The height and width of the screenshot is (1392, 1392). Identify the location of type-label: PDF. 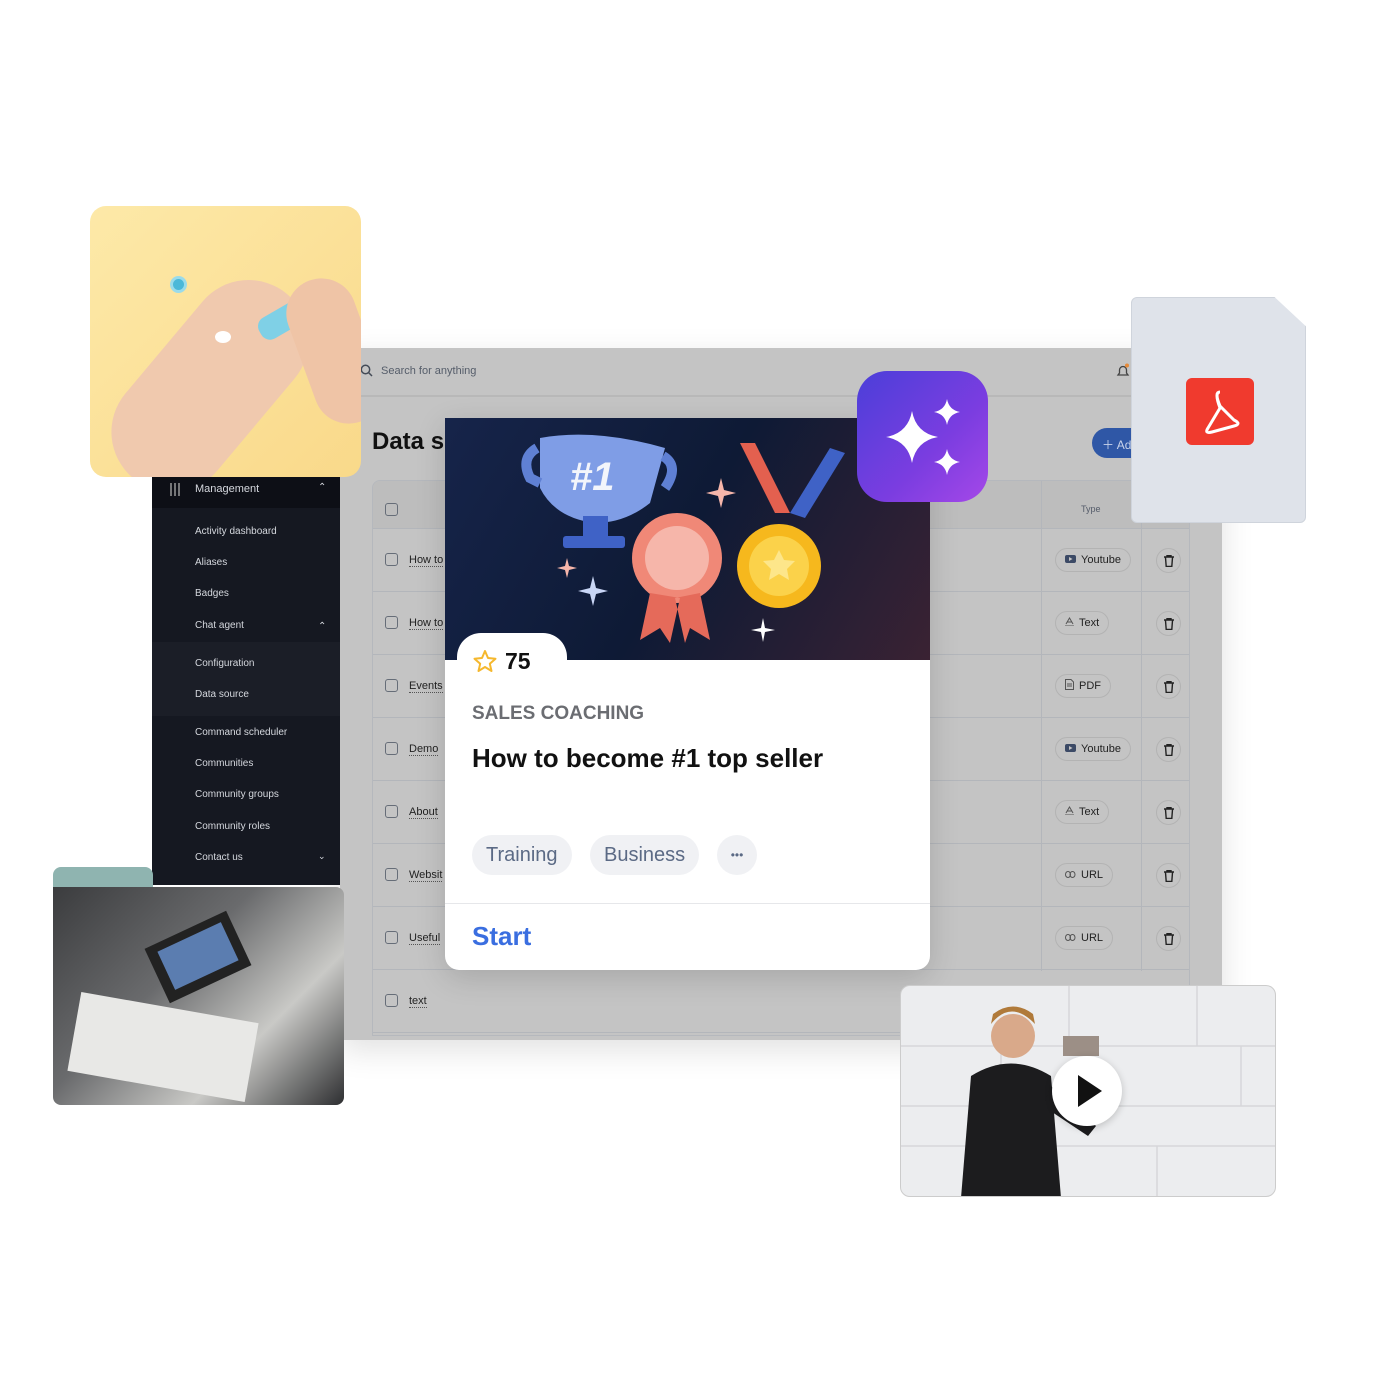
(1090, 686).